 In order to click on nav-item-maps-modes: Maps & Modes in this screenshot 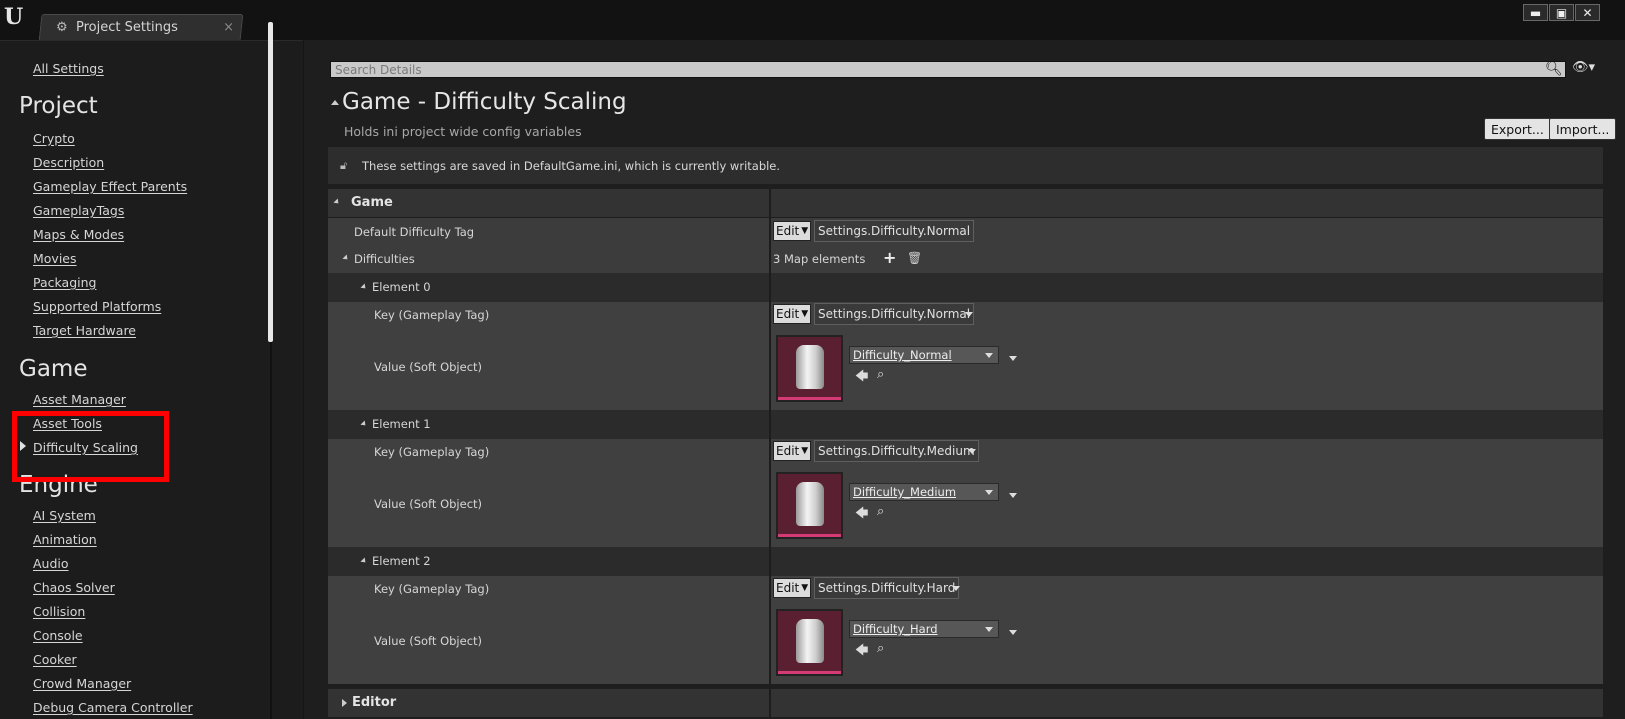, I will do `click(78, 234)`.